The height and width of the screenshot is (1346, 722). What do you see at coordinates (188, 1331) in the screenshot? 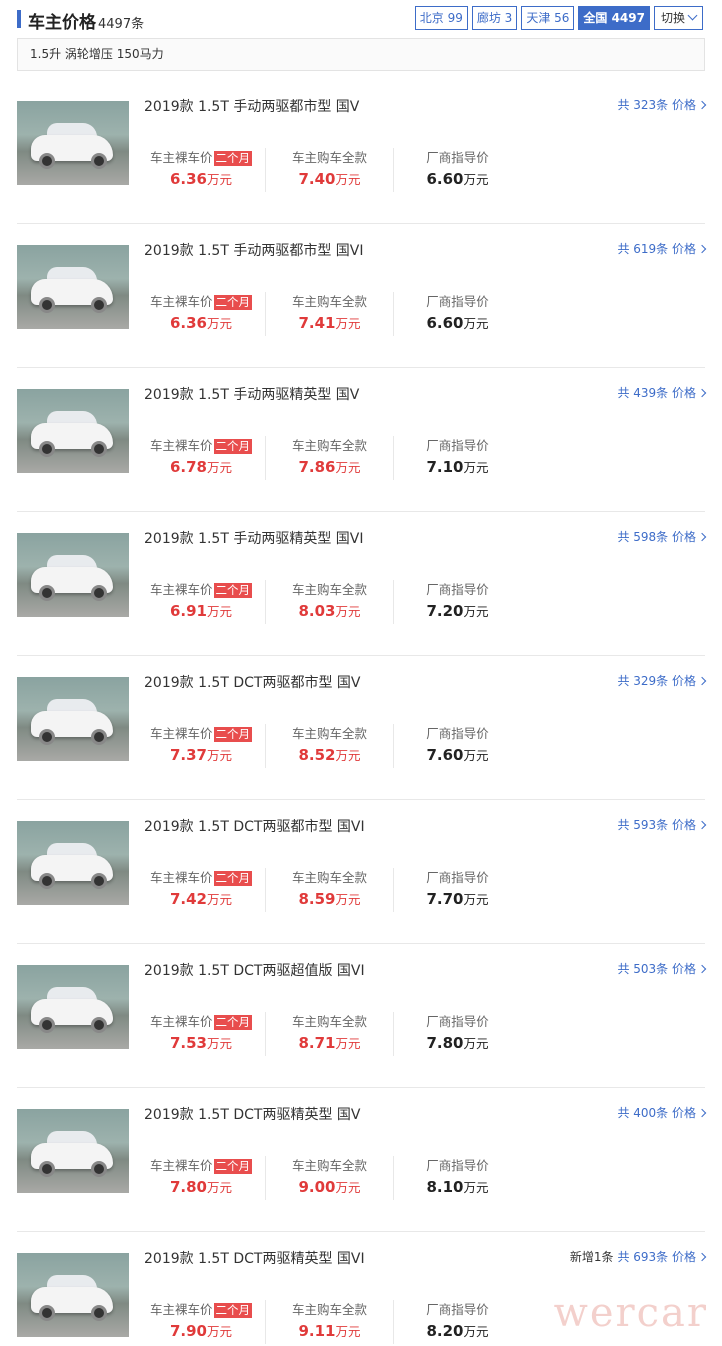
I see `value-text: 7.90` at bounding box center [188, 1331].